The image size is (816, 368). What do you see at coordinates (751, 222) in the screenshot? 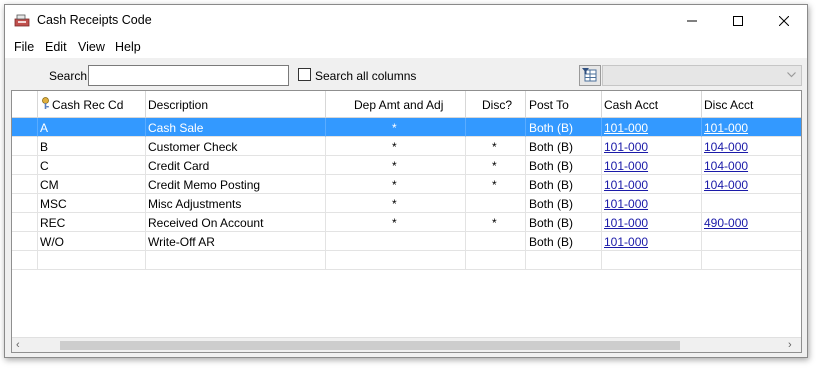
I see `cell-disc-acct: 490-000` at bounding box center [751, 222].